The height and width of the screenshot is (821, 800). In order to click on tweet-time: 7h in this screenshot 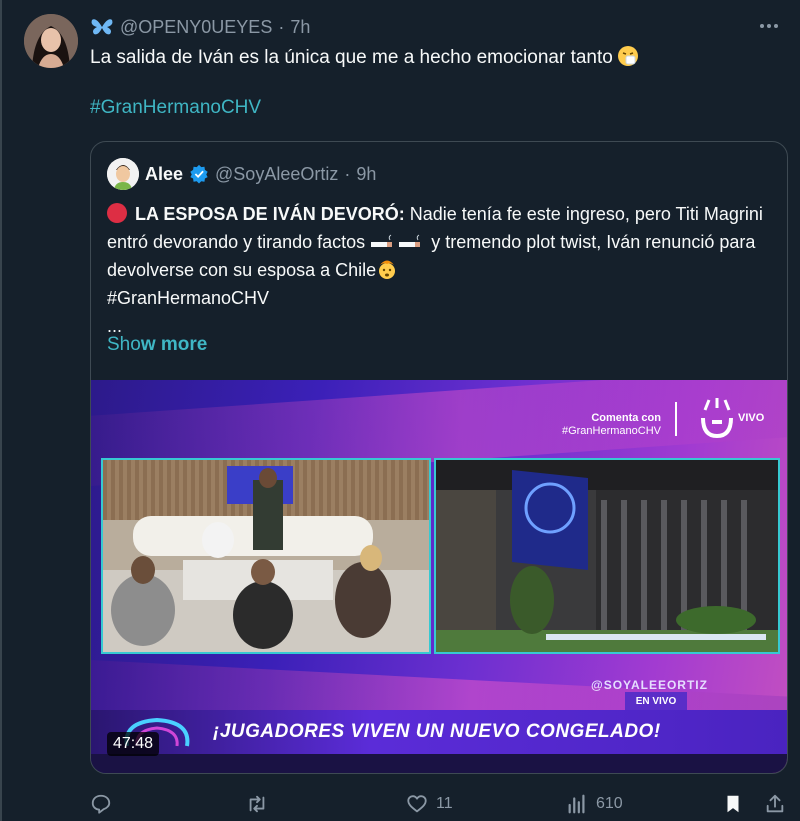, I will do `click(300, 27)`.